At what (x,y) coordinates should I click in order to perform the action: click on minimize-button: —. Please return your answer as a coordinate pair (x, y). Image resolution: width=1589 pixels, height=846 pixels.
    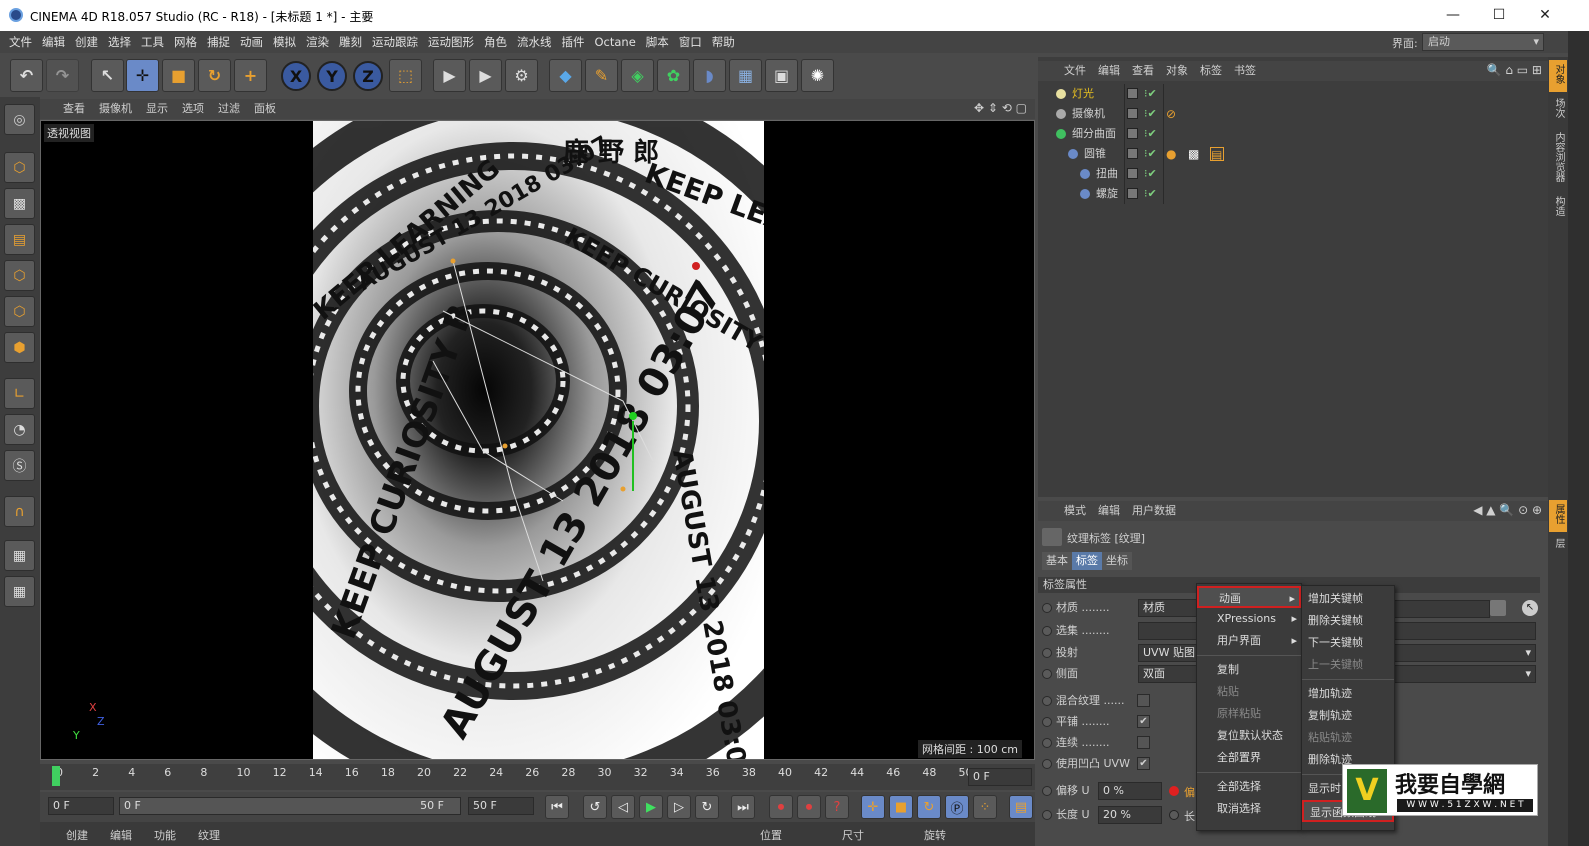
    Looking at the image, I should click on (1453, 15).